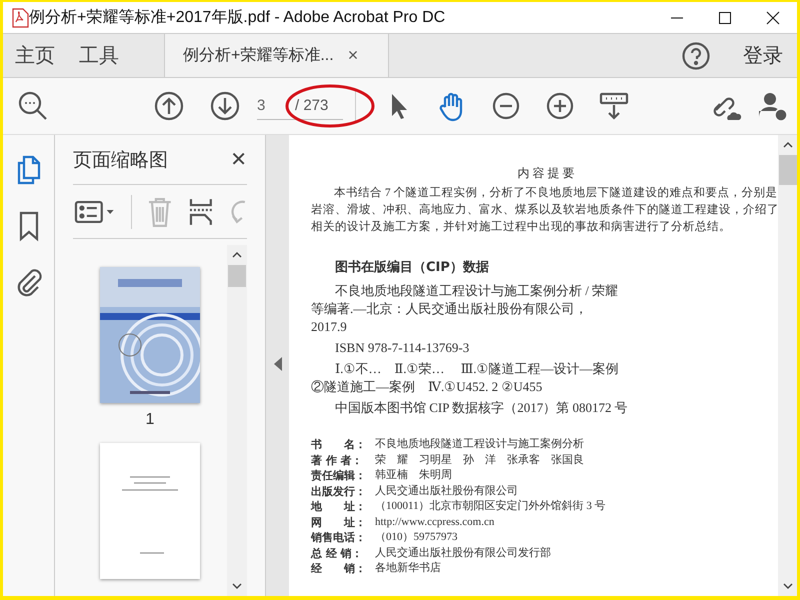 This screenshot has height=600, width=800. Describe the element at coordinates (696, 55) in the screenshot. I see `help-icon` at that location.